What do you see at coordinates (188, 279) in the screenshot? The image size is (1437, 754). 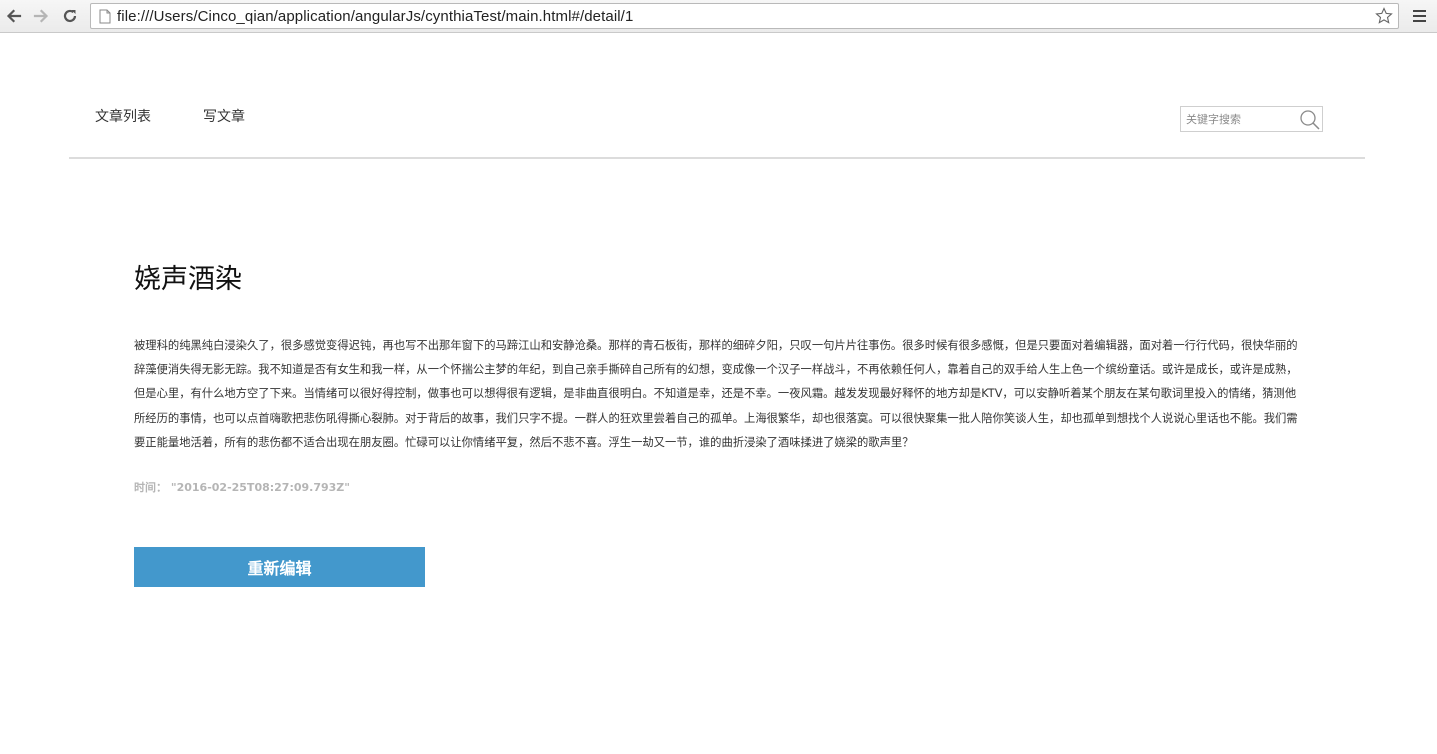 I see `article-title: 娆声酒染` at bounding box center [188, 279].